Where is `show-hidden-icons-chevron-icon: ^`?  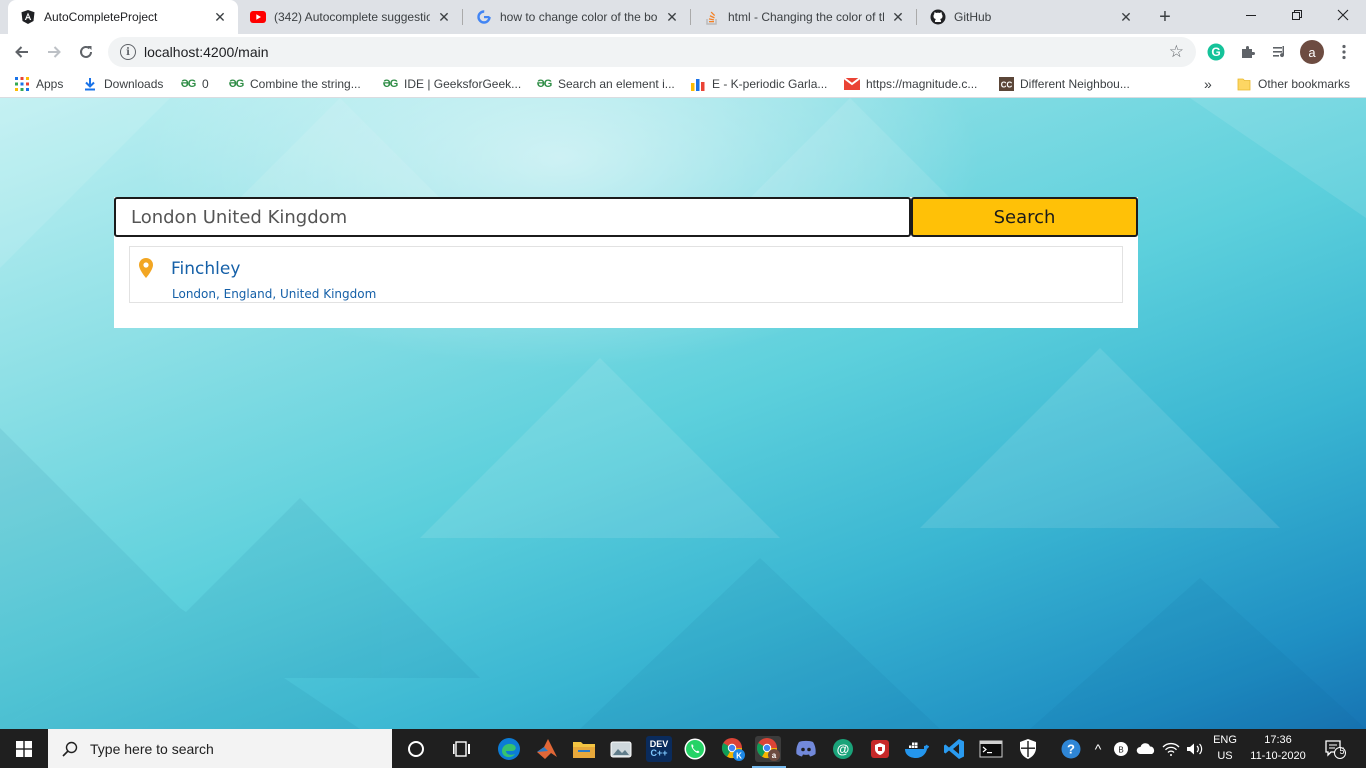
show-hidden-icons-chevron-icon: ^ is located at coordinates (1098, 748).